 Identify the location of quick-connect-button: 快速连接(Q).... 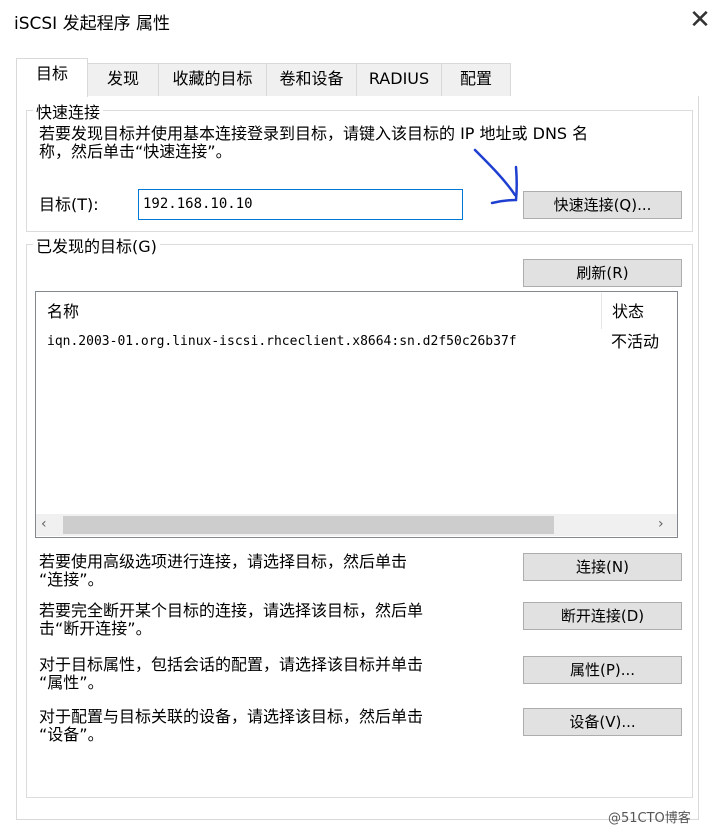
(602, 205).